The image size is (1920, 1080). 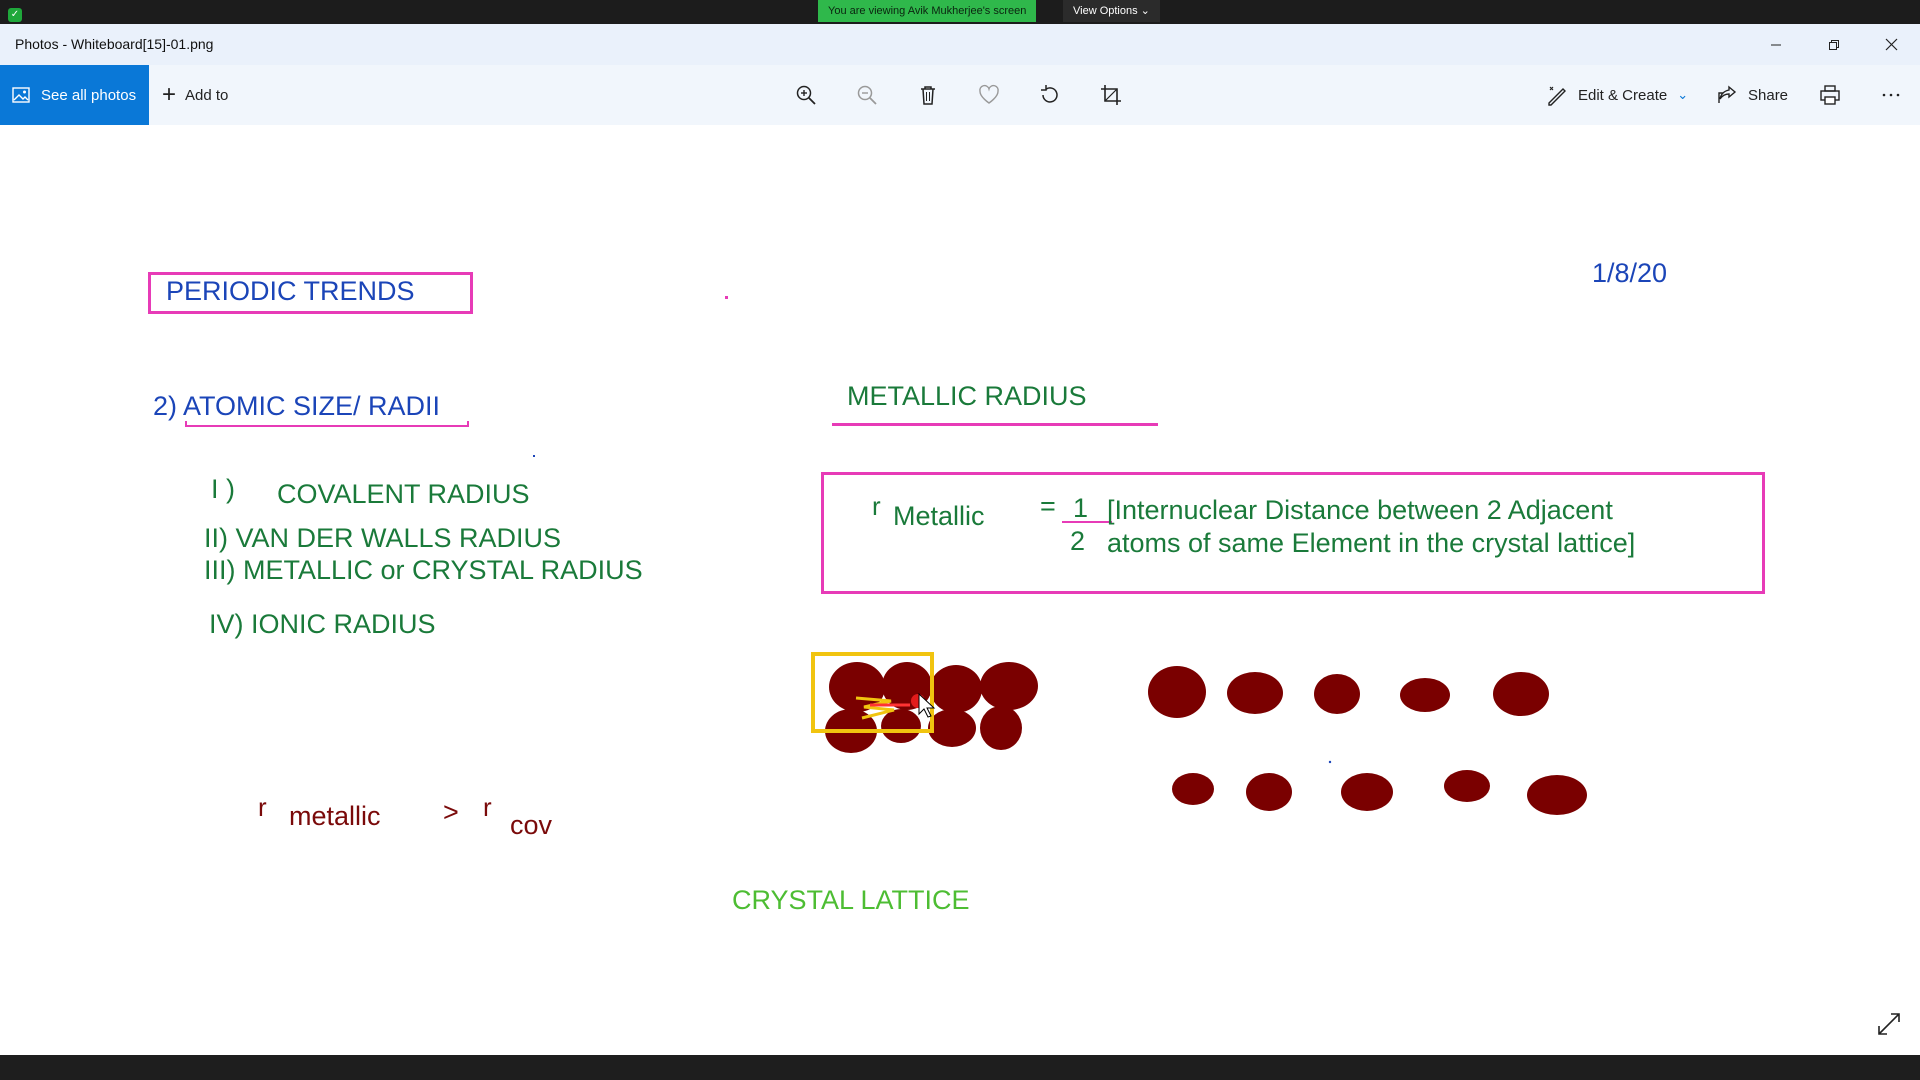 I want to click on bottom-bar, so click(x=960, y=1067).